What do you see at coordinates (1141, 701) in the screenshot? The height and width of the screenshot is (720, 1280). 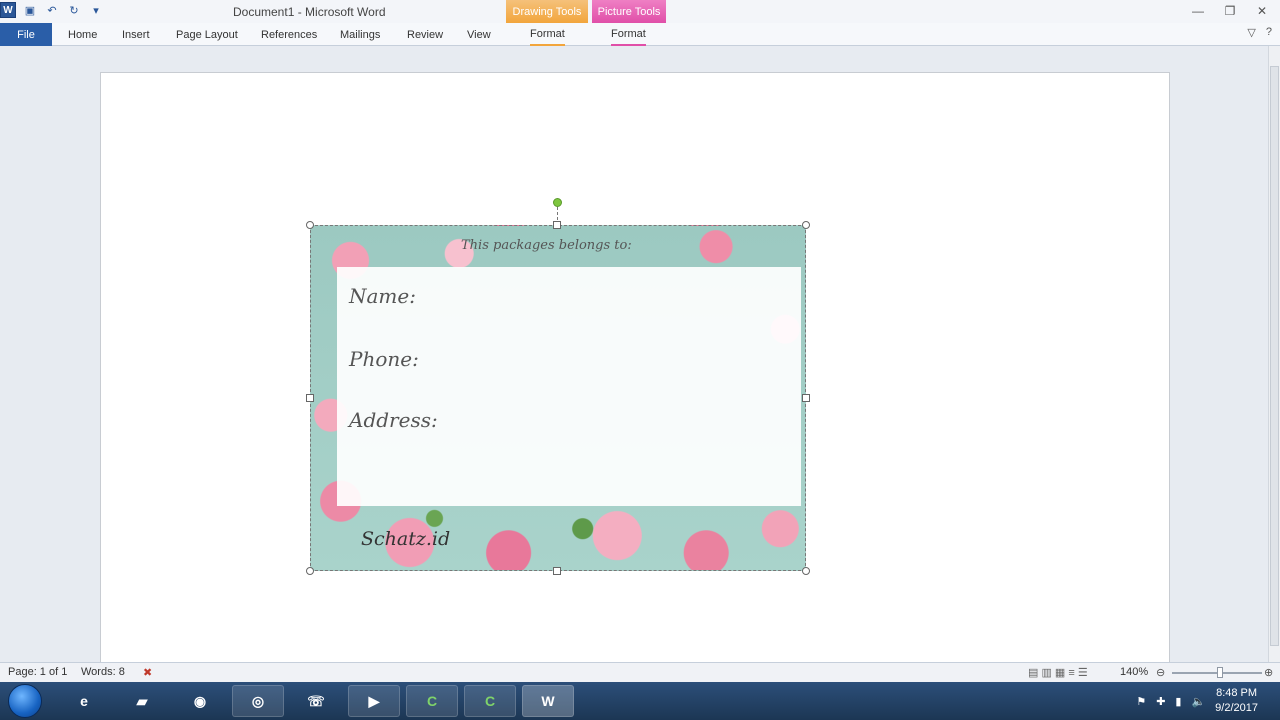 I see `flag-icon: ⚑` at bounding box center [1141, 701].